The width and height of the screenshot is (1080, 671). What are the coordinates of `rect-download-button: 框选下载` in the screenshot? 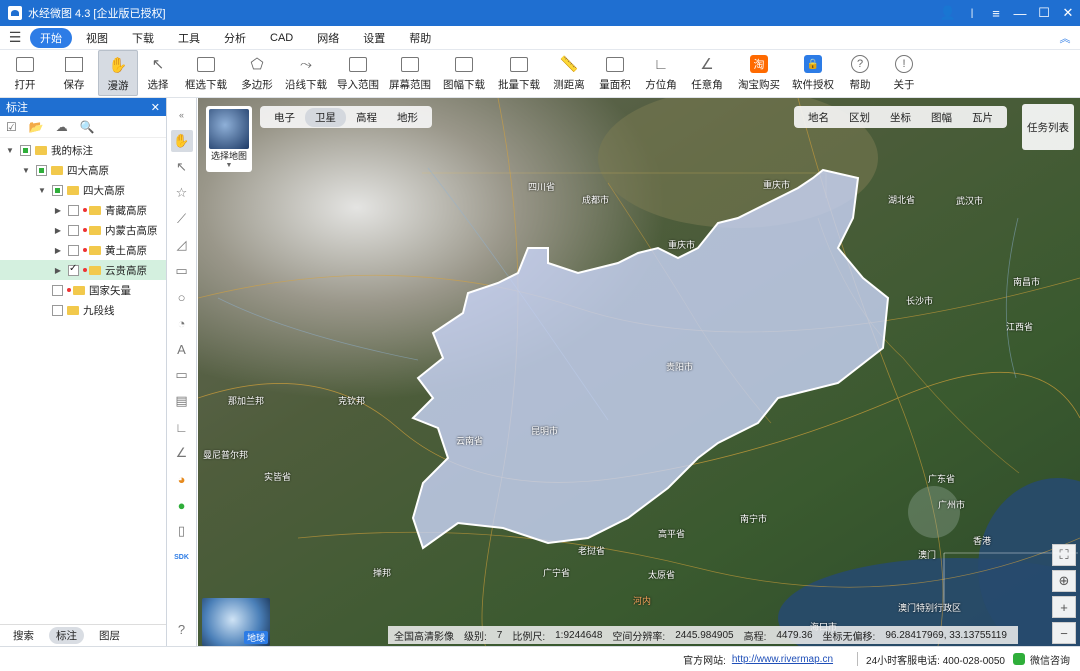 It's located at (206, 73).